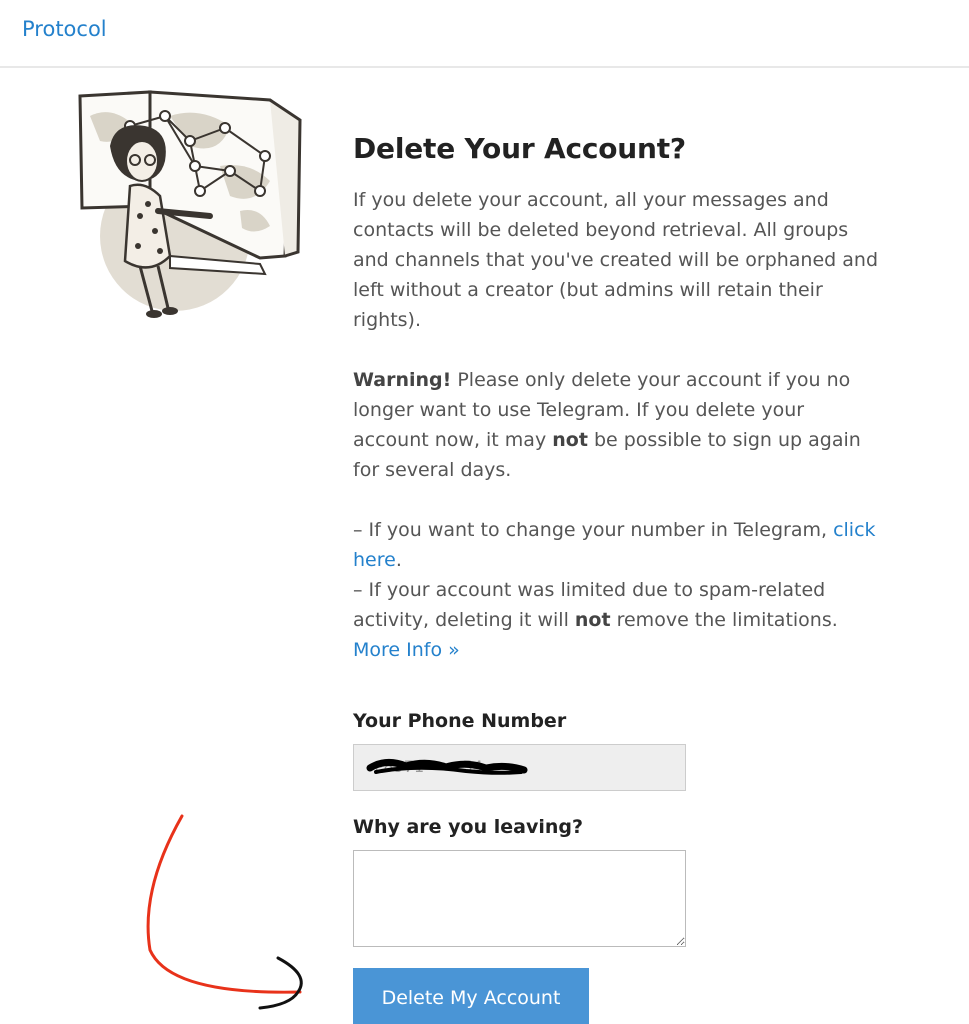 This screenshot has width=969, height=1024. What do you see at coordinates (471, 996) in the screenshot?
I see `delete-account-button: Delete My Account` at bounding box center [471, 996].